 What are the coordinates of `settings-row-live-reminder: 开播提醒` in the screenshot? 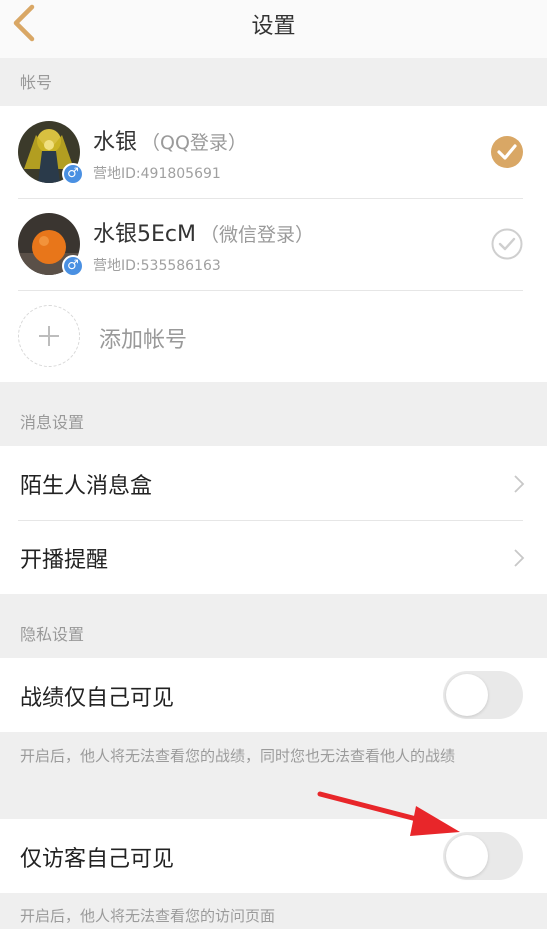 It's located at (273, 557).